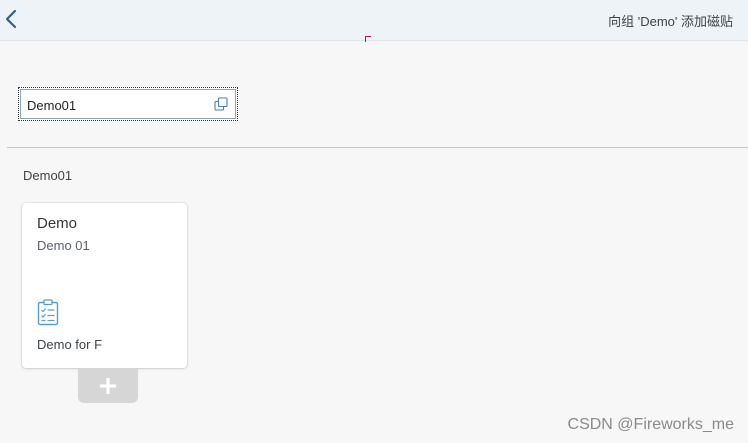  What do you see at coordinates (670, 21) in the screenshot?
I see `page-title: 向组 'Demo' 添加磁贴` at bounding box center [670, 21].